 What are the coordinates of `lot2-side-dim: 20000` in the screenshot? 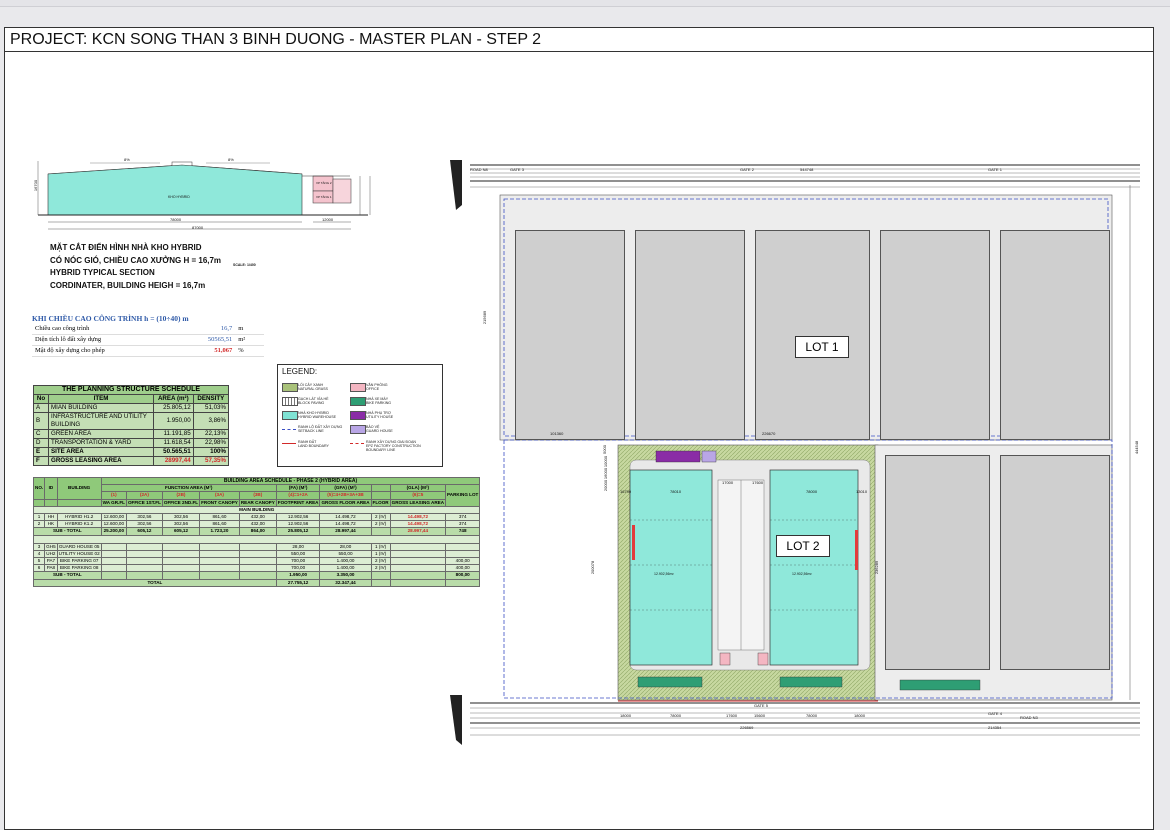 It's located at (606, 485).